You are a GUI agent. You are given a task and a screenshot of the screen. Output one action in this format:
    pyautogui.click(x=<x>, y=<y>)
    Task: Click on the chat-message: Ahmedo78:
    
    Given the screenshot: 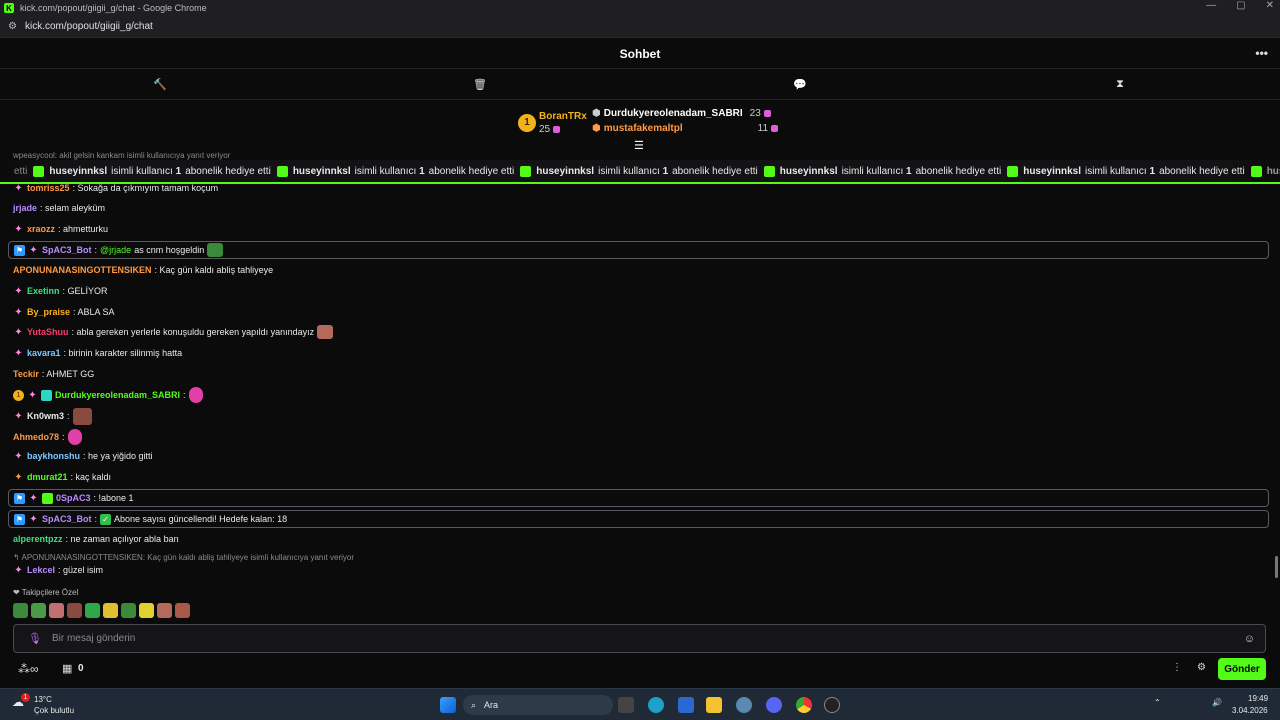 What is the action you would take?
    pyautogui.click(x=47, y=437)
    